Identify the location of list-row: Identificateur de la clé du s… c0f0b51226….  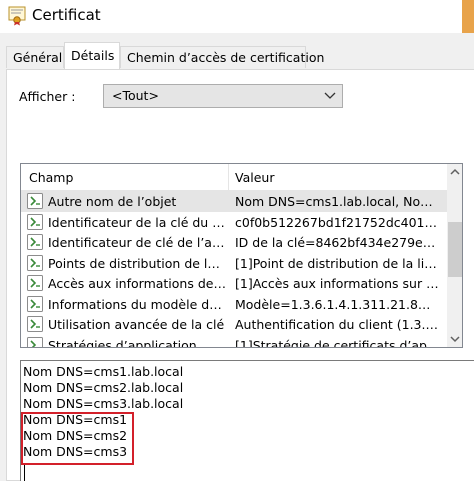
(234, 222).